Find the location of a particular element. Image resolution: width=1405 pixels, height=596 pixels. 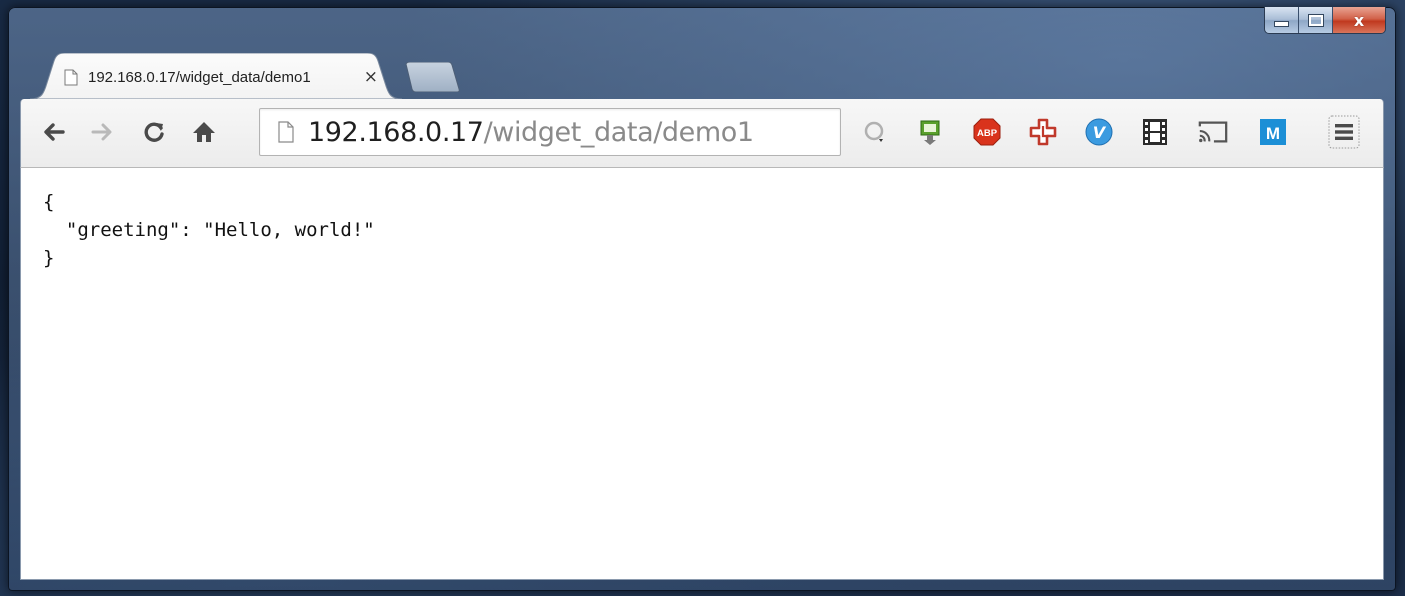

search-extension-icon is located at coordinates (874, 131).